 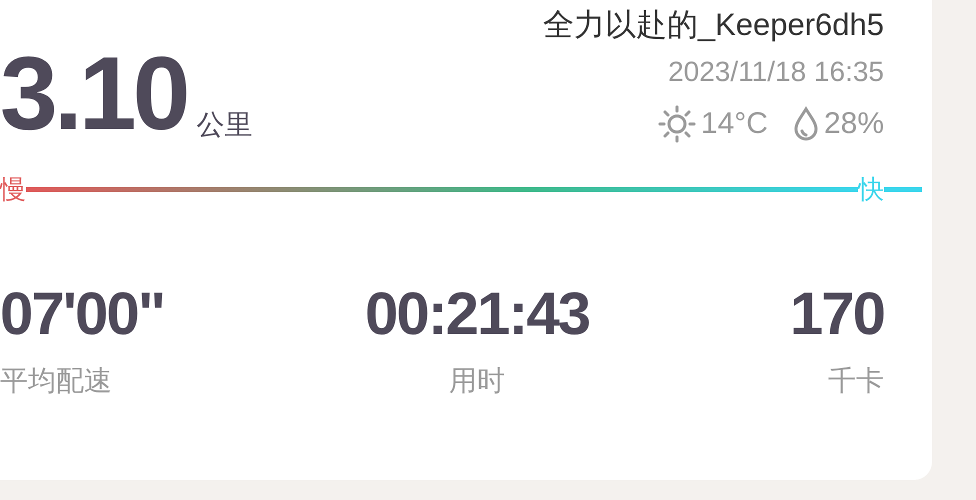 What do you see at coordinates (56, 381) in the screenshot?
I see `stat-label: 平均配速` at bounding box center [56, 381].